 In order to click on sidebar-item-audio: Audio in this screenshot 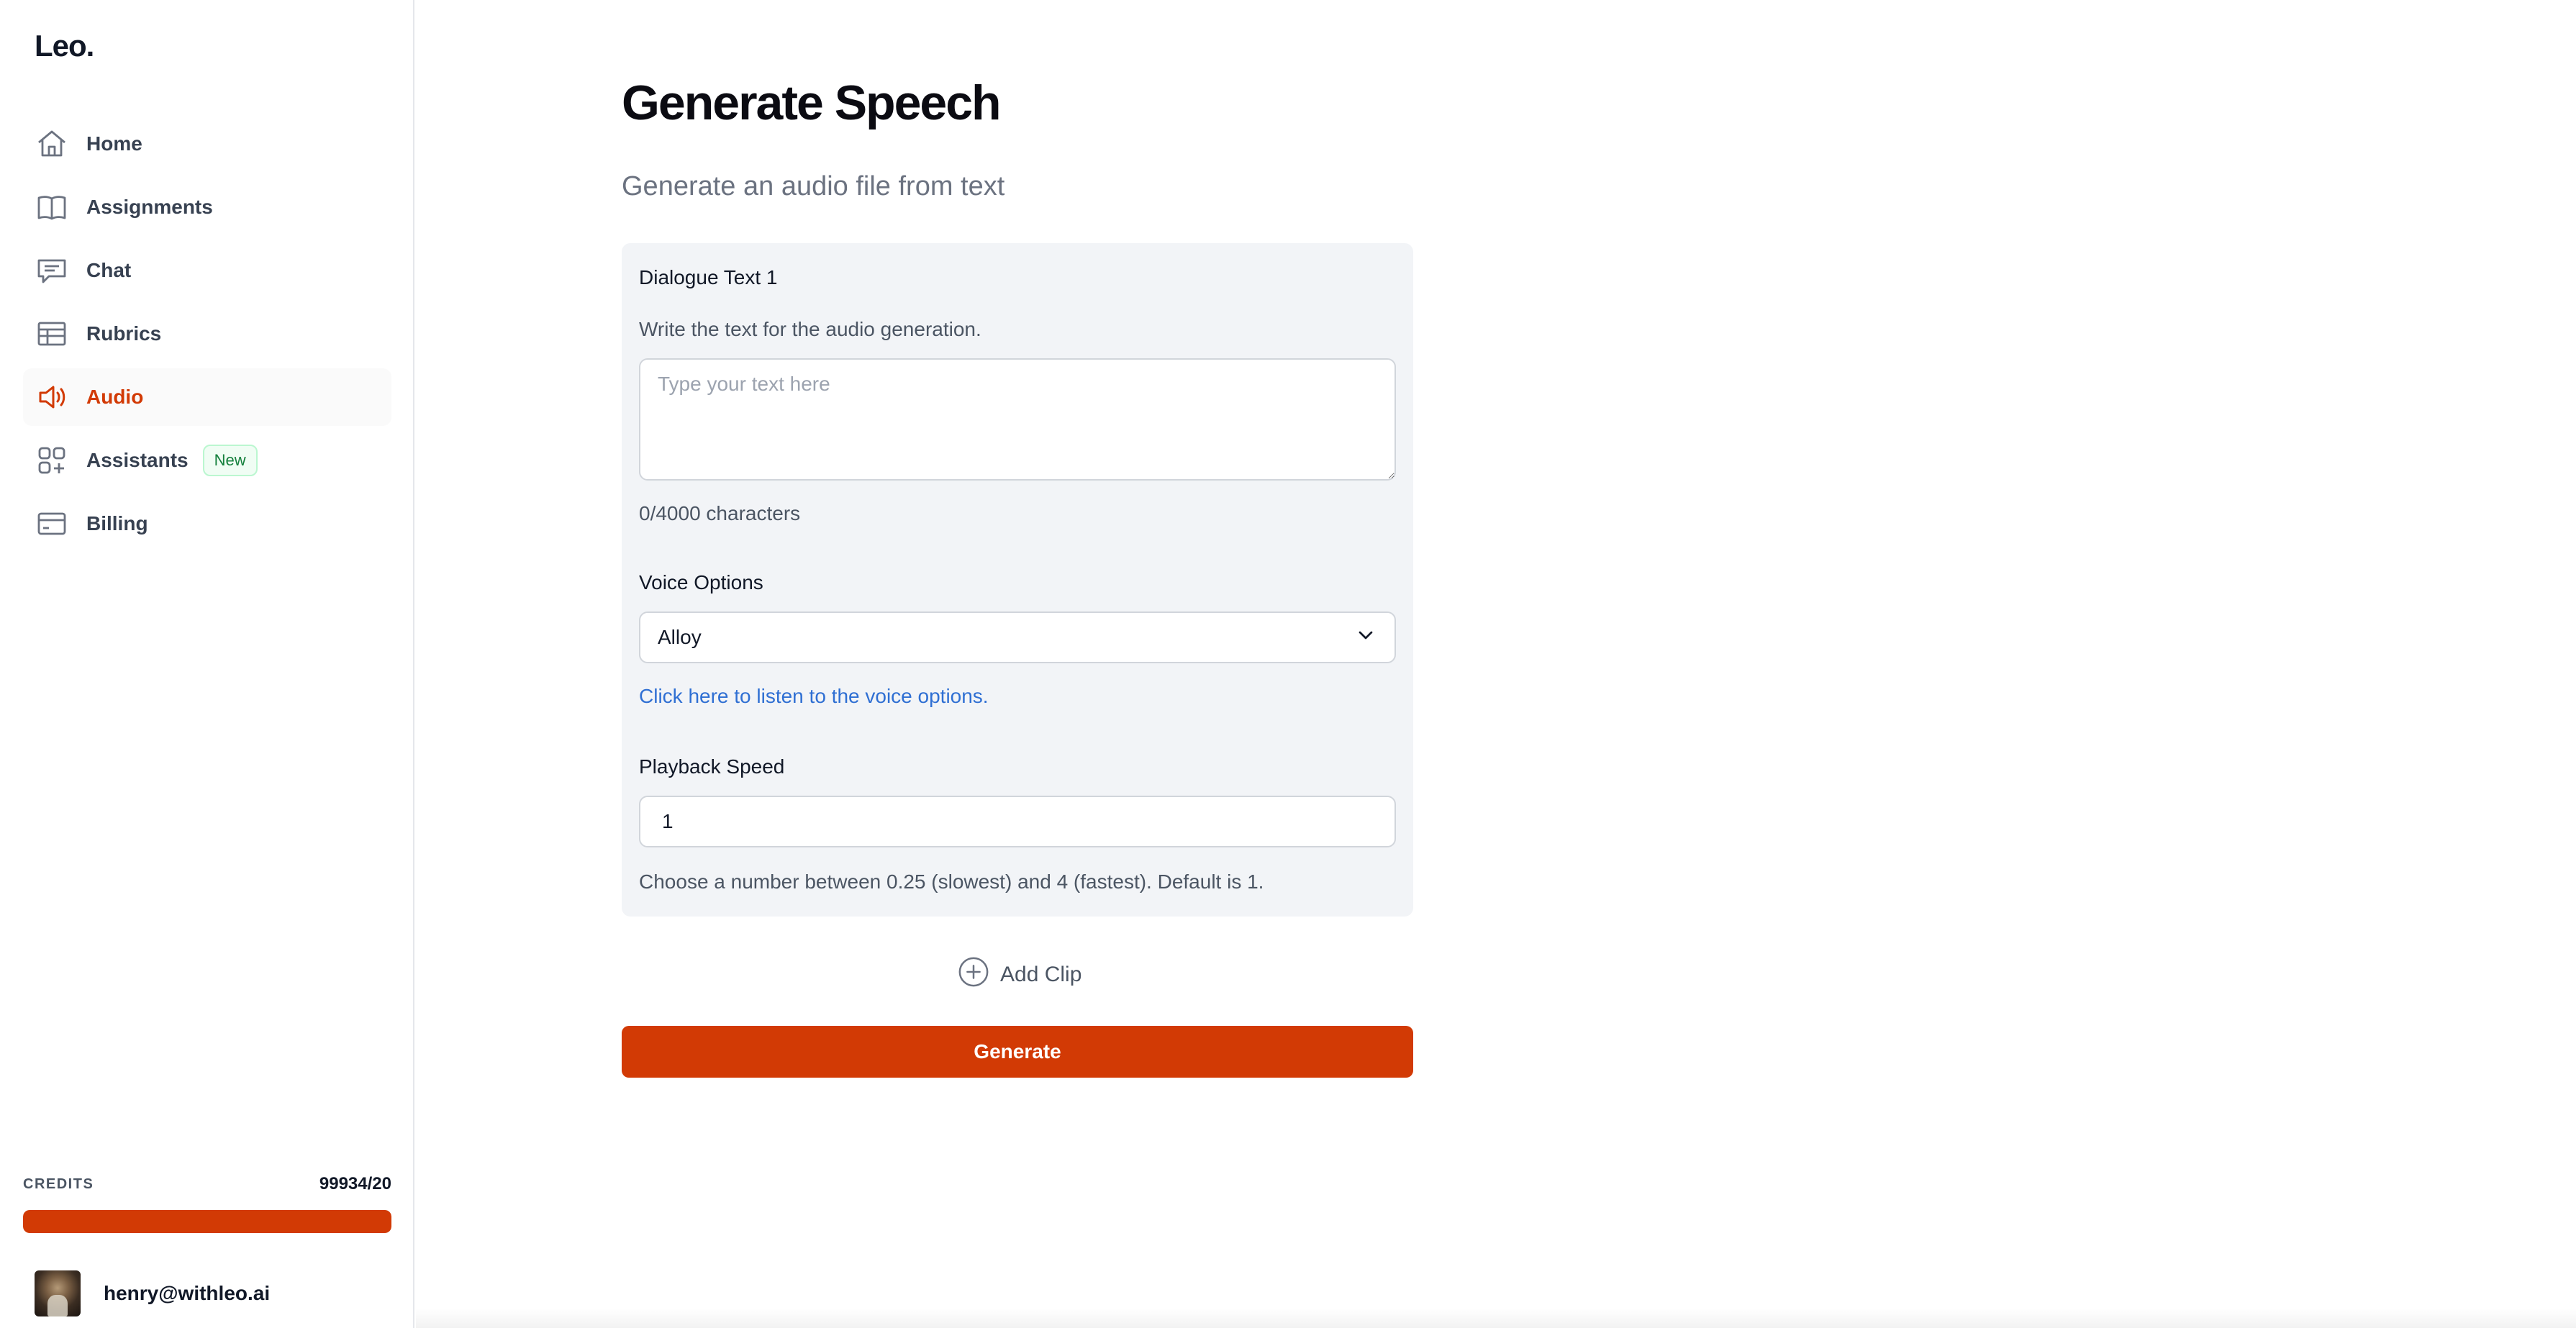, I will do `click(207, 397)`.